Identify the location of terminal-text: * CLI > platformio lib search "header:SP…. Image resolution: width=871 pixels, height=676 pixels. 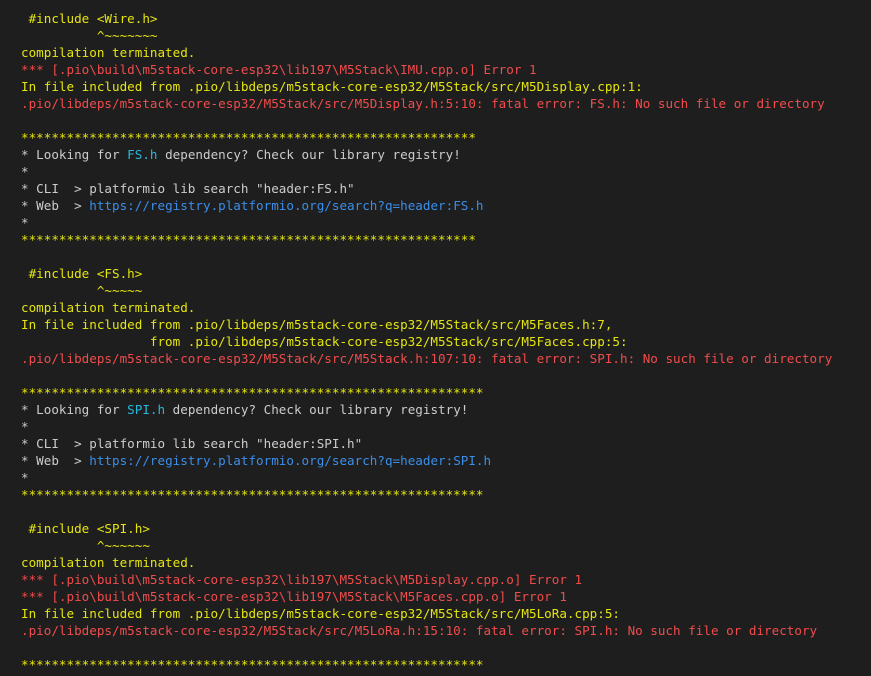
(192, 443).